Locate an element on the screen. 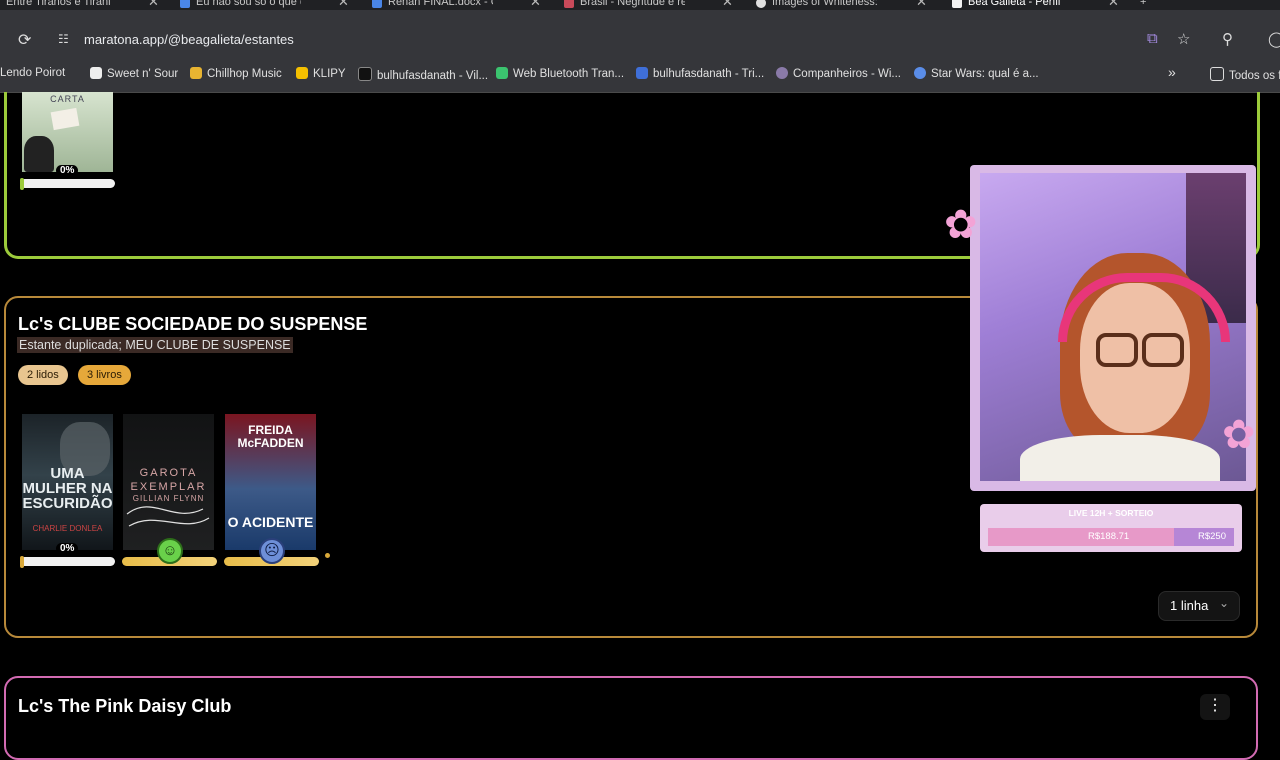 The height and width of the screenshot is (760, 1280). bookmark-item: Sweet n' Sour is located at coordinates (134, 73).